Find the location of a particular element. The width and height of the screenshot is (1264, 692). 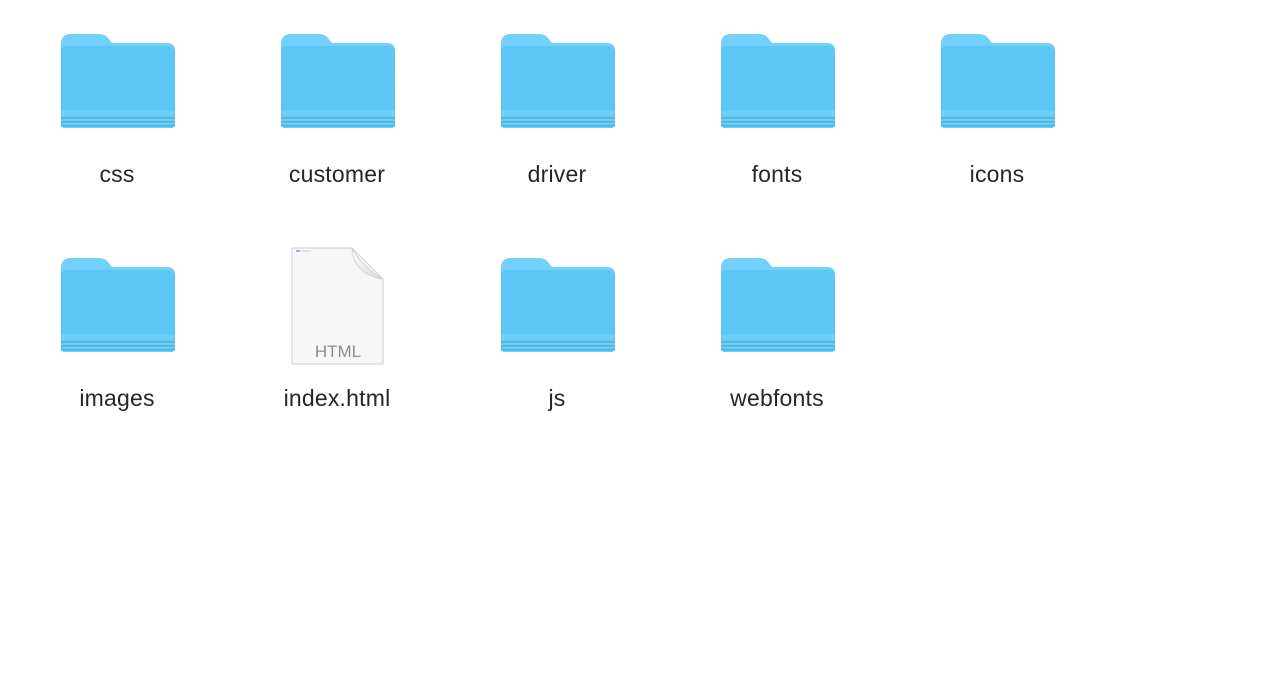

item-label: webfonts is located at coordinates (777, 398).